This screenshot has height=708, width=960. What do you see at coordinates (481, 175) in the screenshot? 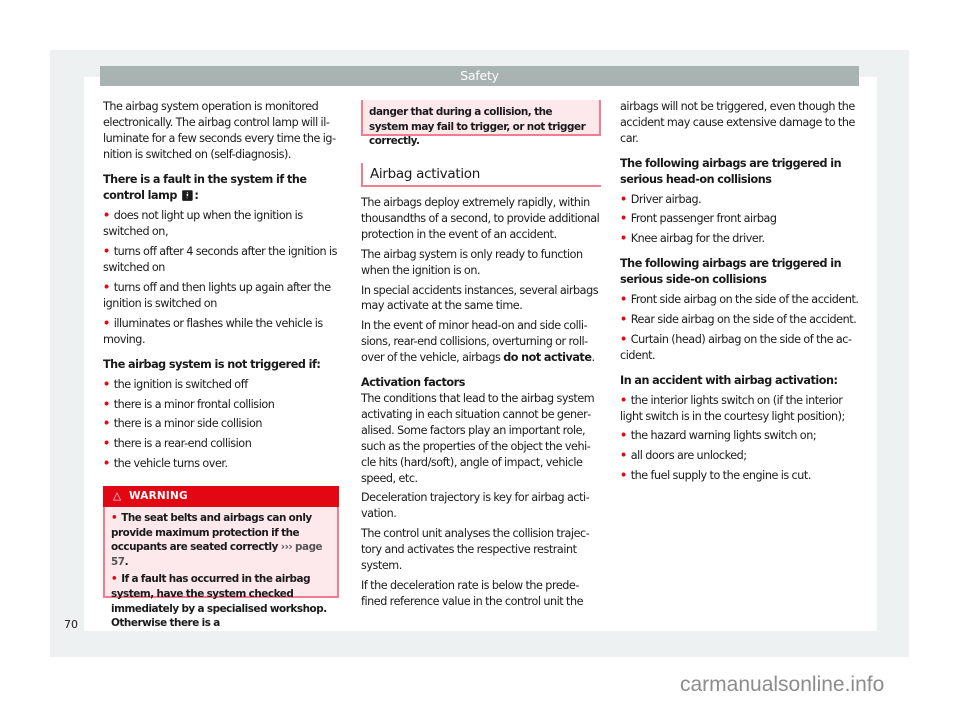
I see `section-title: Airbag activation` at bounding box center [481, 175].